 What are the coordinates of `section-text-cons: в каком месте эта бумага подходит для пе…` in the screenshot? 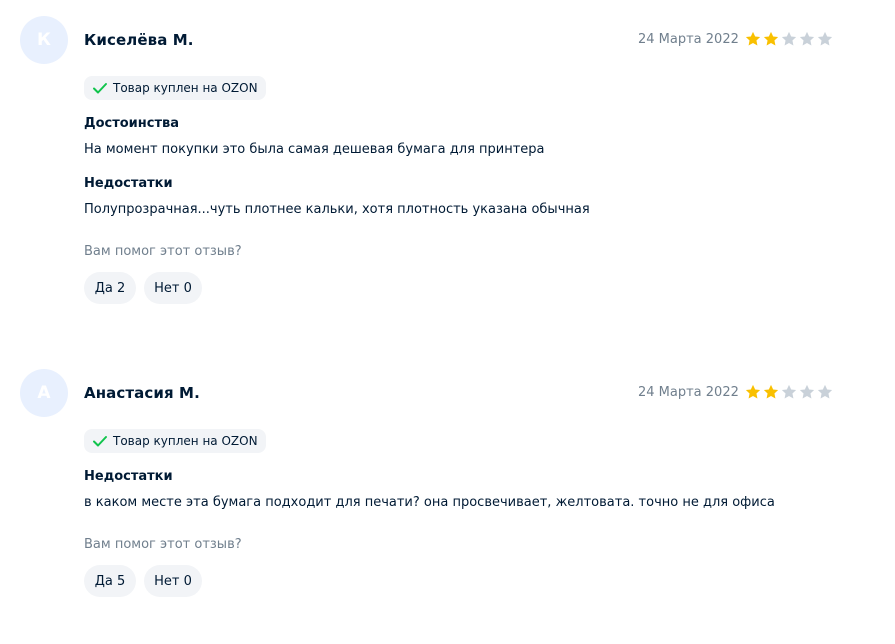 It's located at (429, 502).